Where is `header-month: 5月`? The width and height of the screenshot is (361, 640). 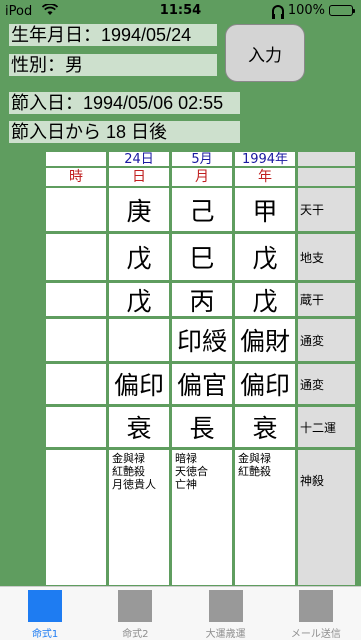
header-month: 5月 is located at coordinates (202, 159).